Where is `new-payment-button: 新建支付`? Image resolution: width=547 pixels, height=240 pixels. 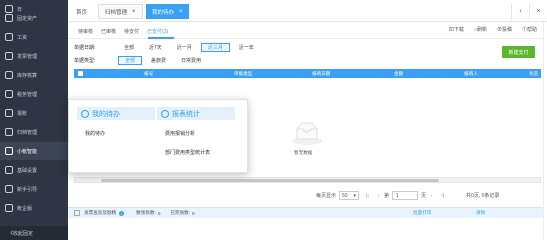
new-payment-button: 新建支付 is located at coordinates (518, 52).